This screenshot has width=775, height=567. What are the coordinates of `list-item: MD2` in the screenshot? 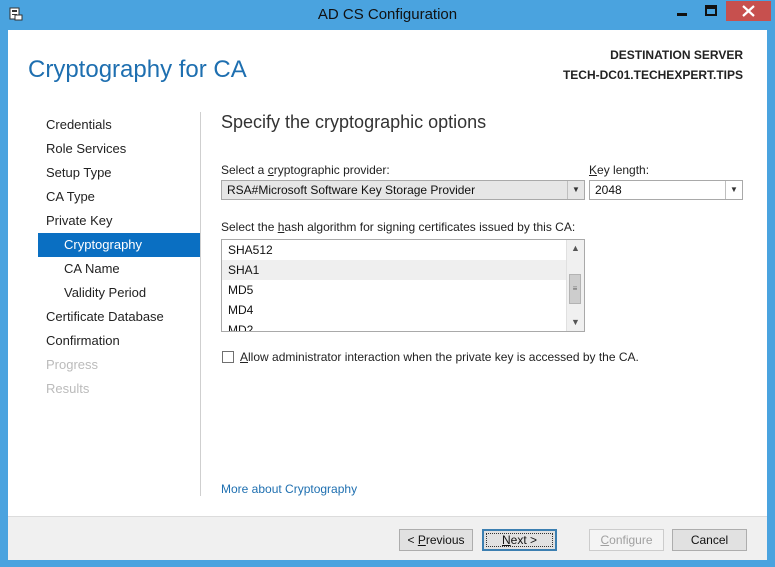 It's located at (403, 325).